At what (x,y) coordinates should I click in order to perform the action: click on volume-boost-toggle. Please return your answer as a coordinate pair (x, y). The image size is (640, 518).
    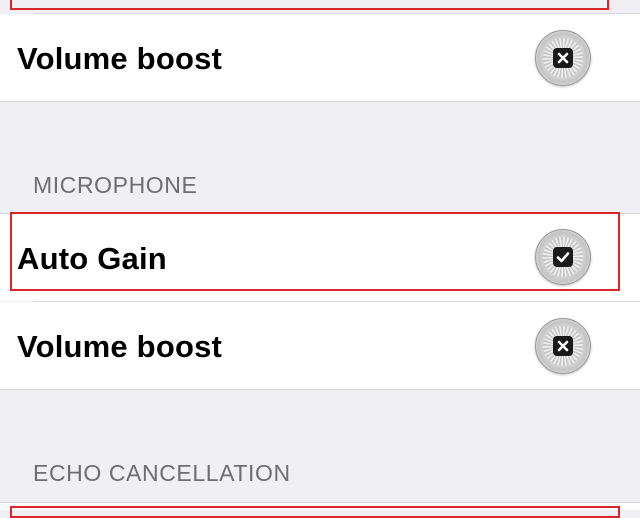
    Looking at the image, I should click on (563, 58).